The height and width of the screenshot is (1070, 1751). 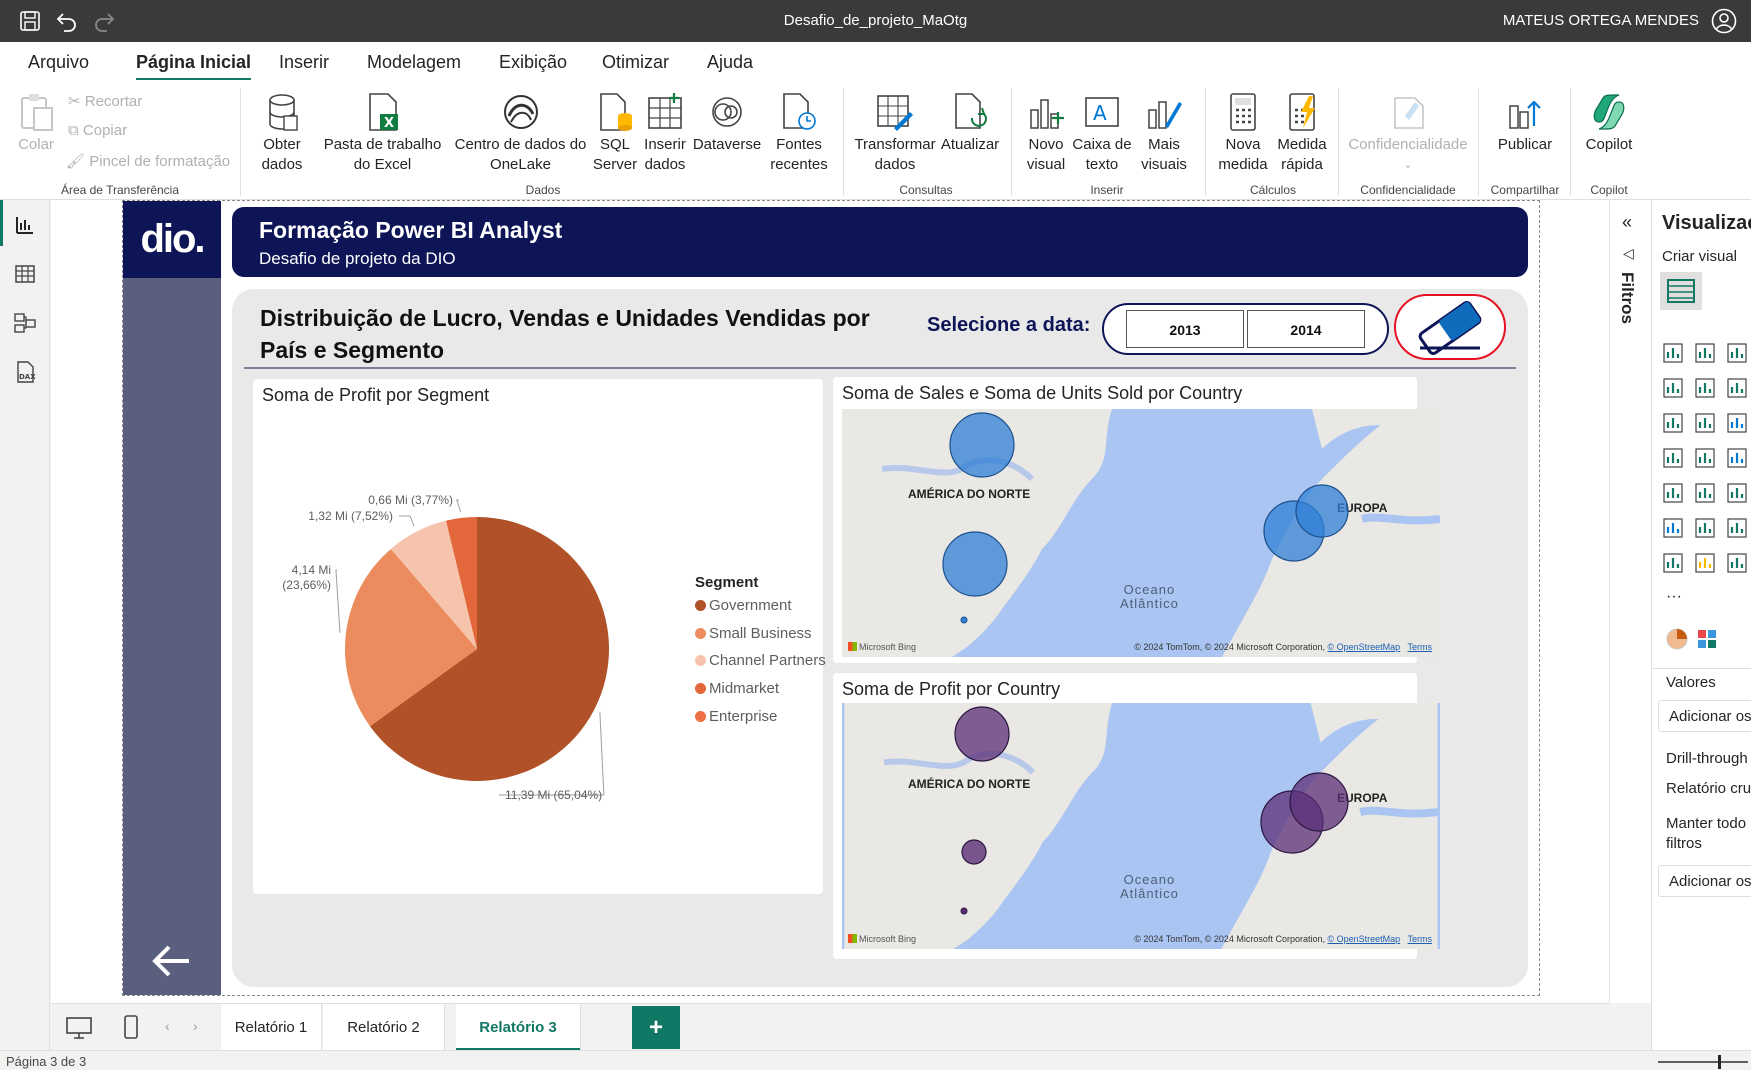 What do you see at coordinates (1627, 298) in the screenshot?
I see `filters-label: Filtros` at bounding box center [1627, 298].